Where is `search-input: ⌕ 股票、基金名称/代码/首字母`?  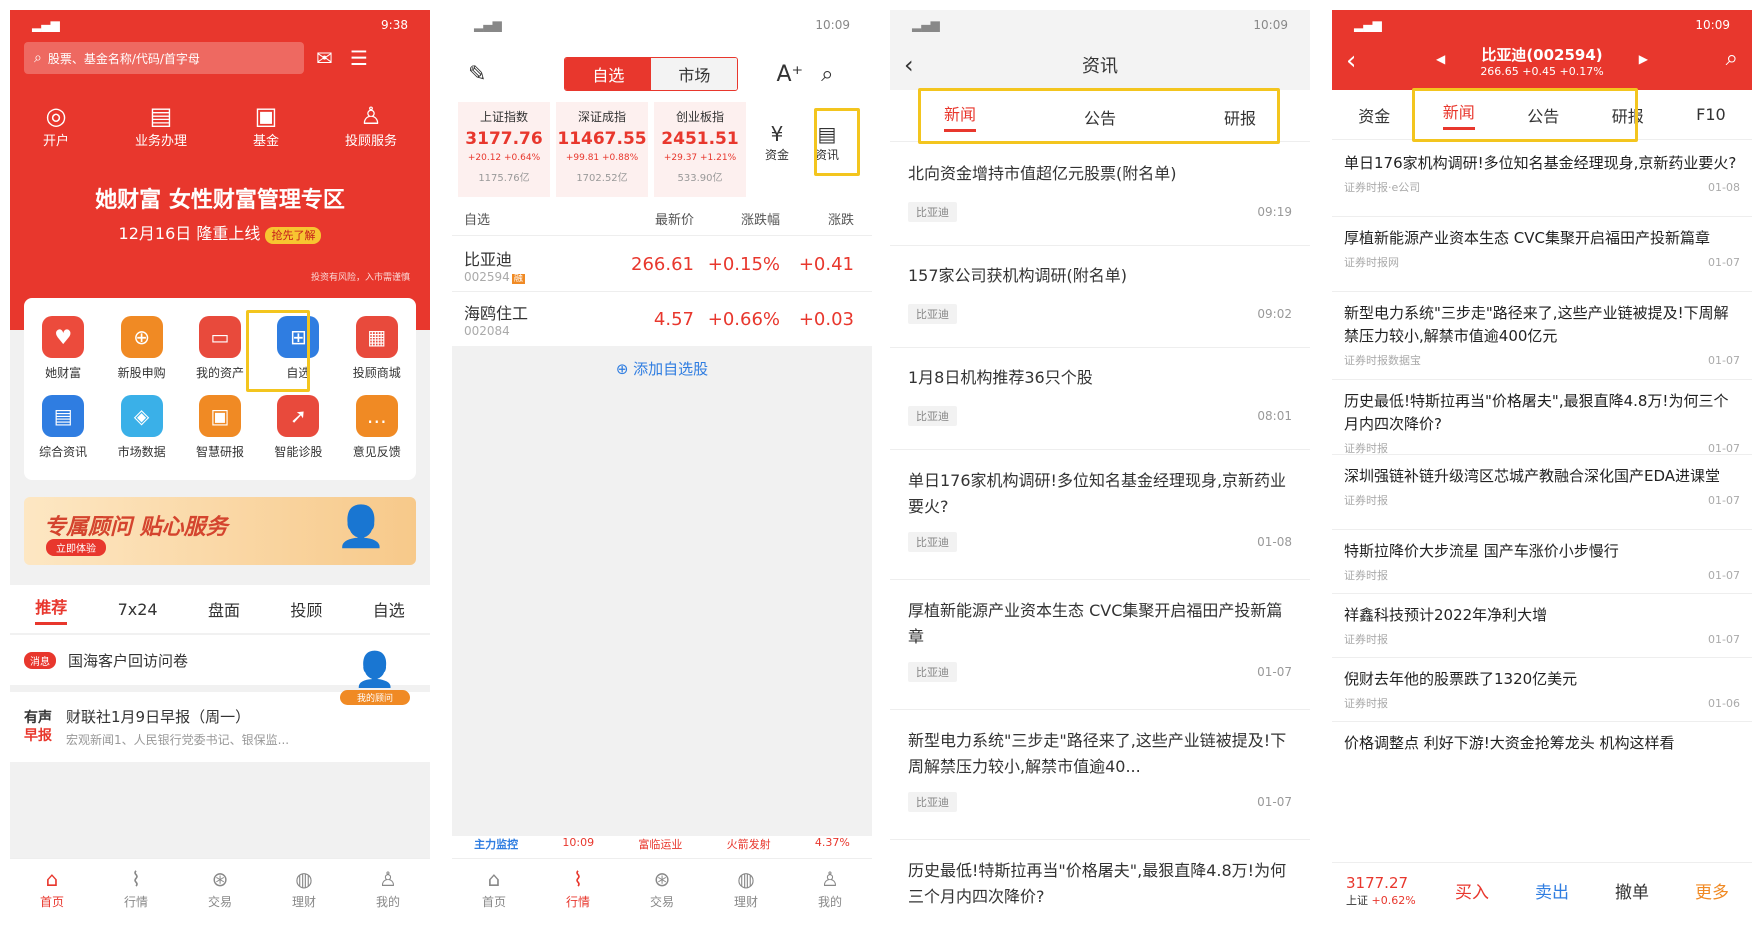
search-input: ⌕ 股票、基金名称/代码/首字母 is located at coordinates (164, 58).